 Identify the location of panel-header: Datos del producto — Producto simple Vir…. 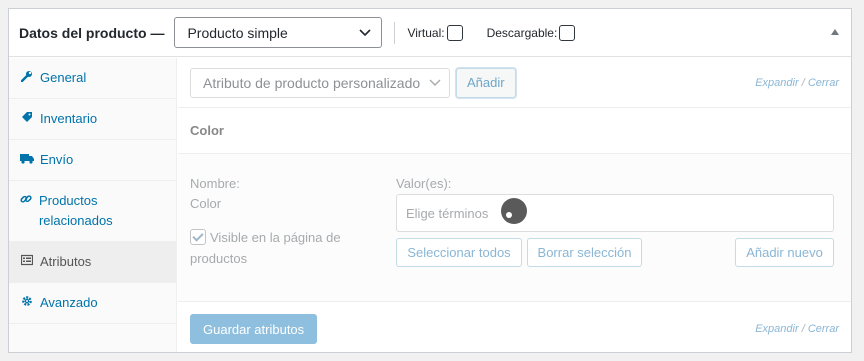
(430, 33).